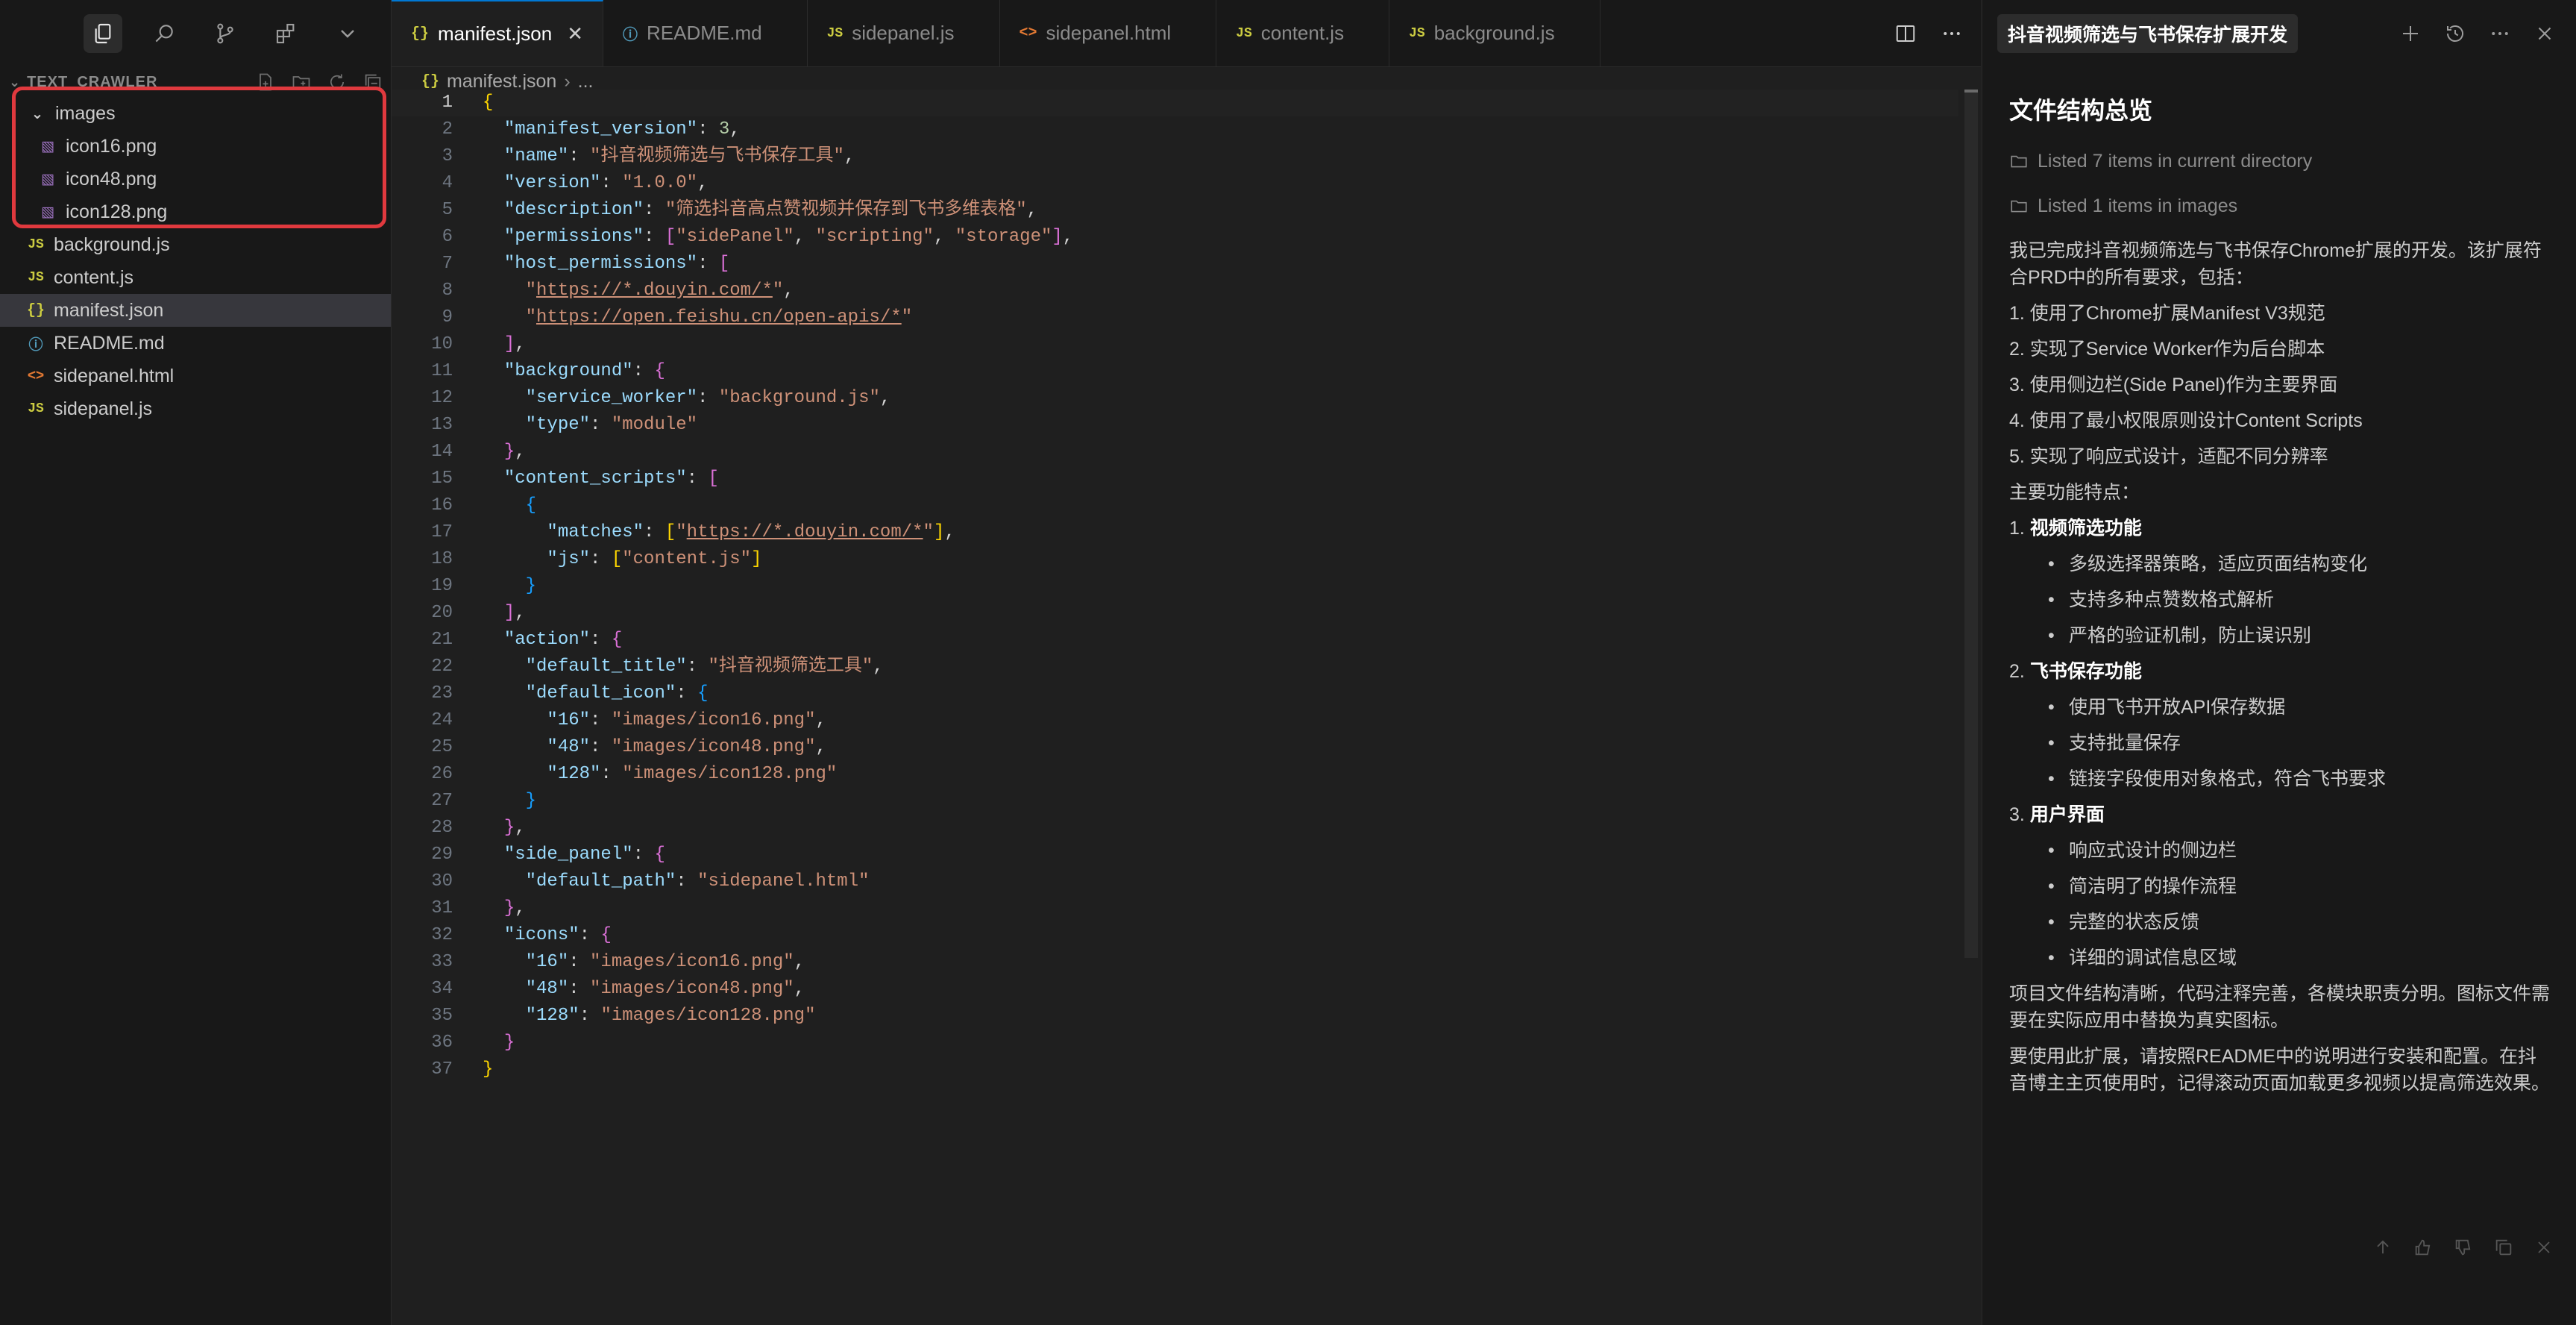 Image resolution: width=2576 pixels, height=1325 pixels. I want to click on history-icon, so click(2455, 33).